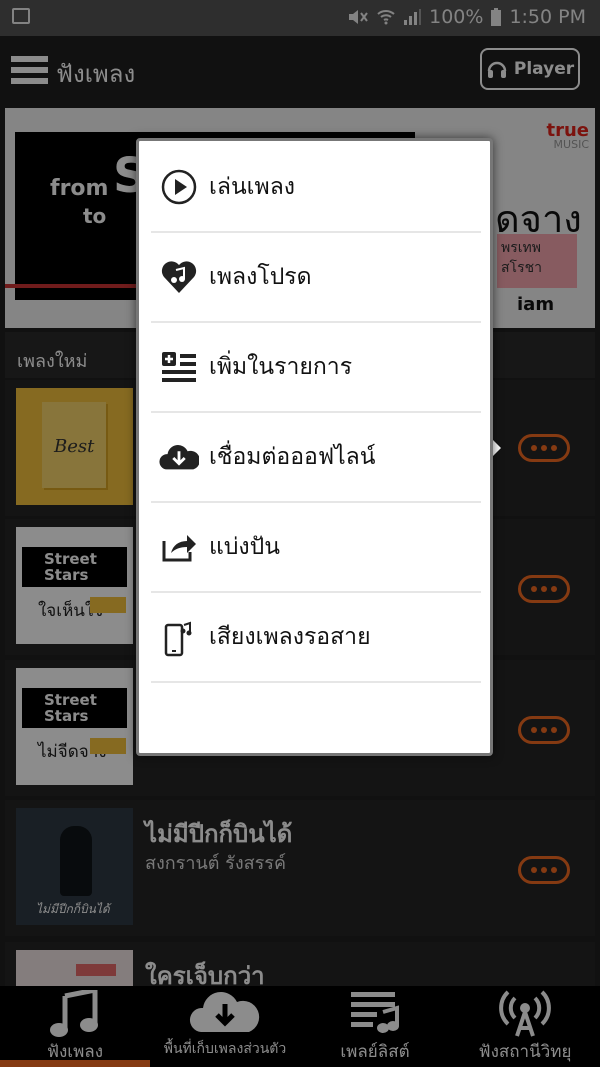 The width and height of the screenshot is (600, 1067). I want to click on menu-item-favorite: เพลงโปรด, so click(316, 278).